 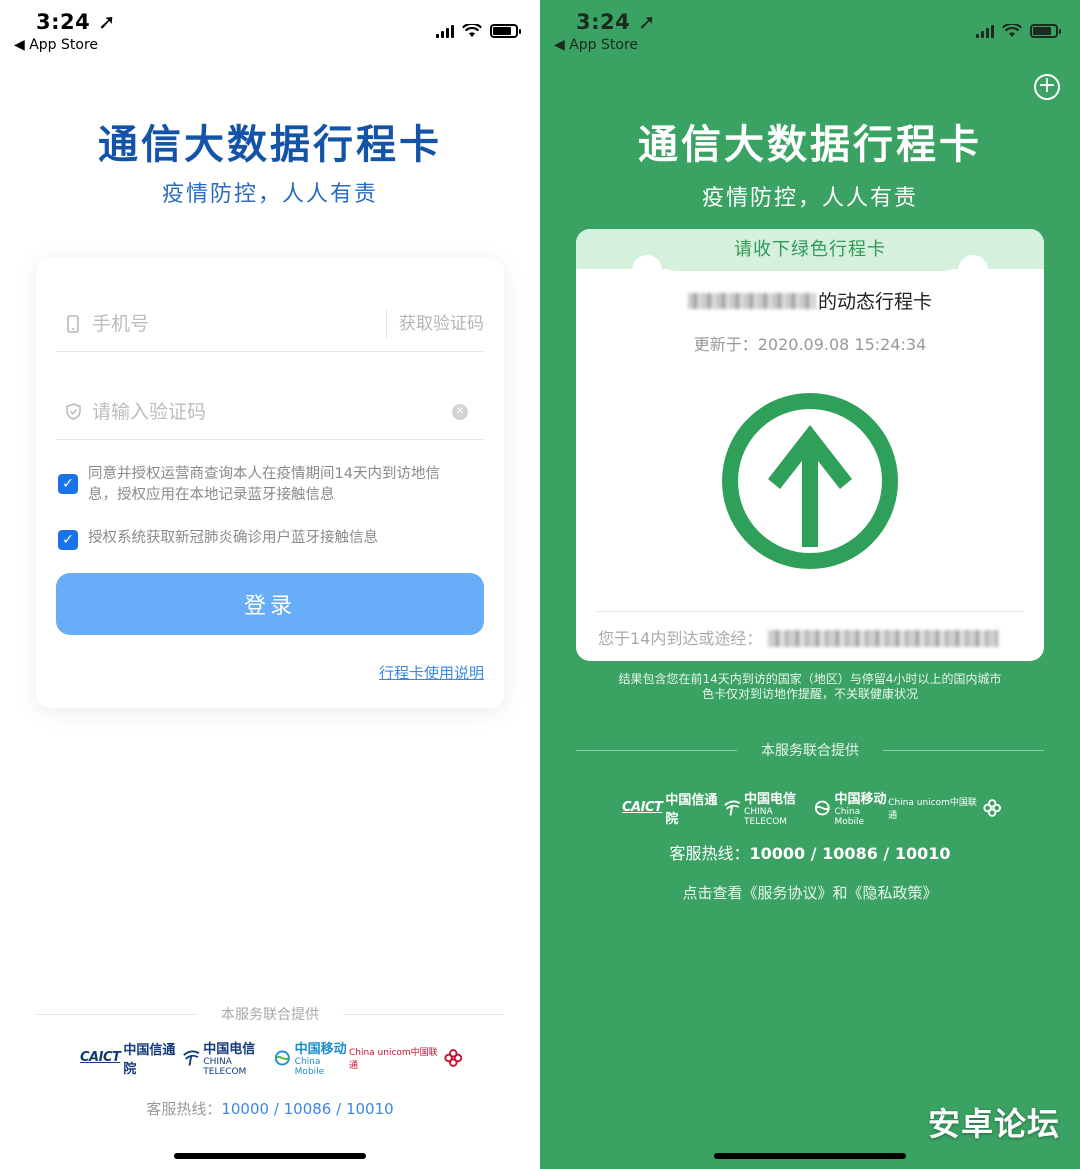 What do you see at coordinates (810, 250) in the screenshot?
I see `card-header: 请收下绿色行程卡` at bounding box center [810, 250].